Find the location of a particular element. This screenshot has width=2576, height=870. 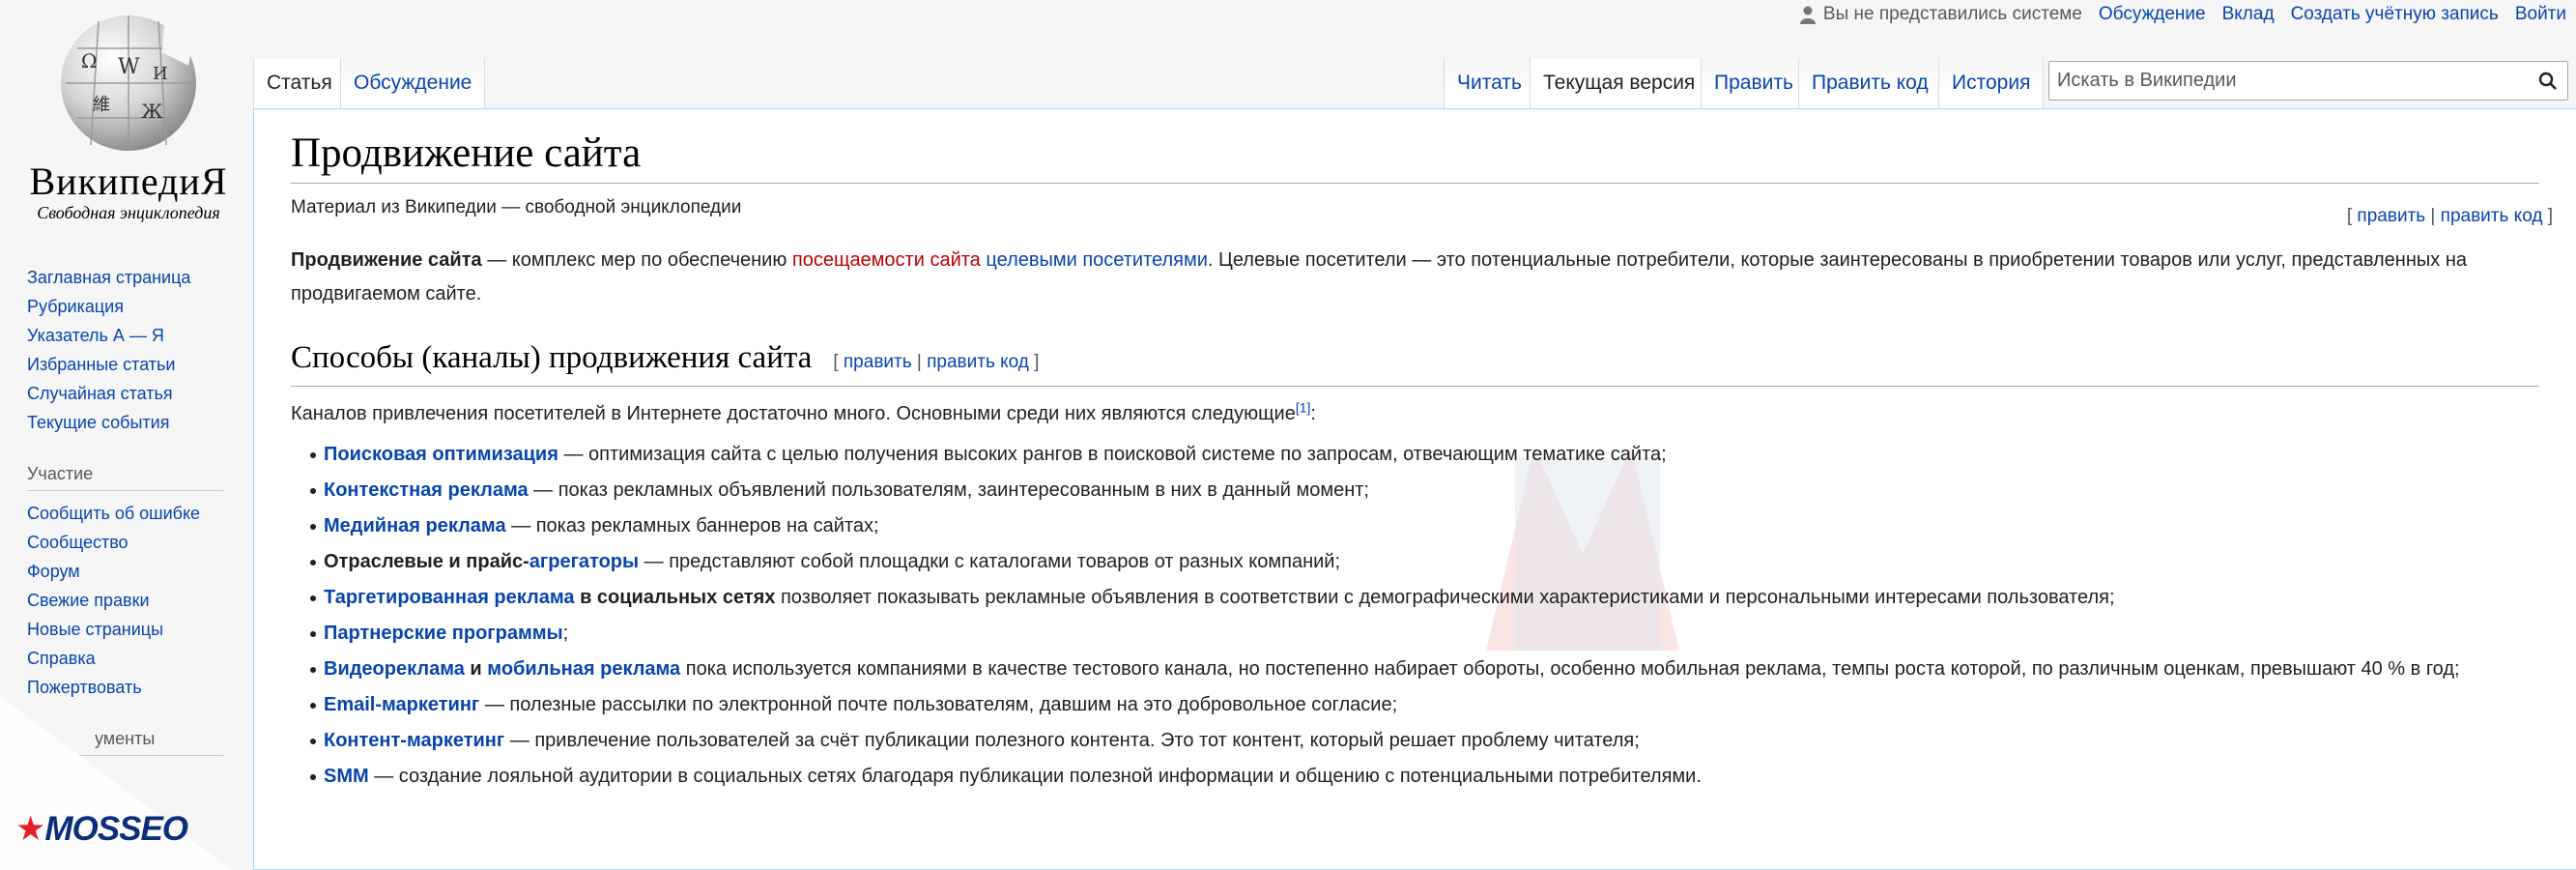

top-edit-code-link: править код is located at coordinates (2492, 216).